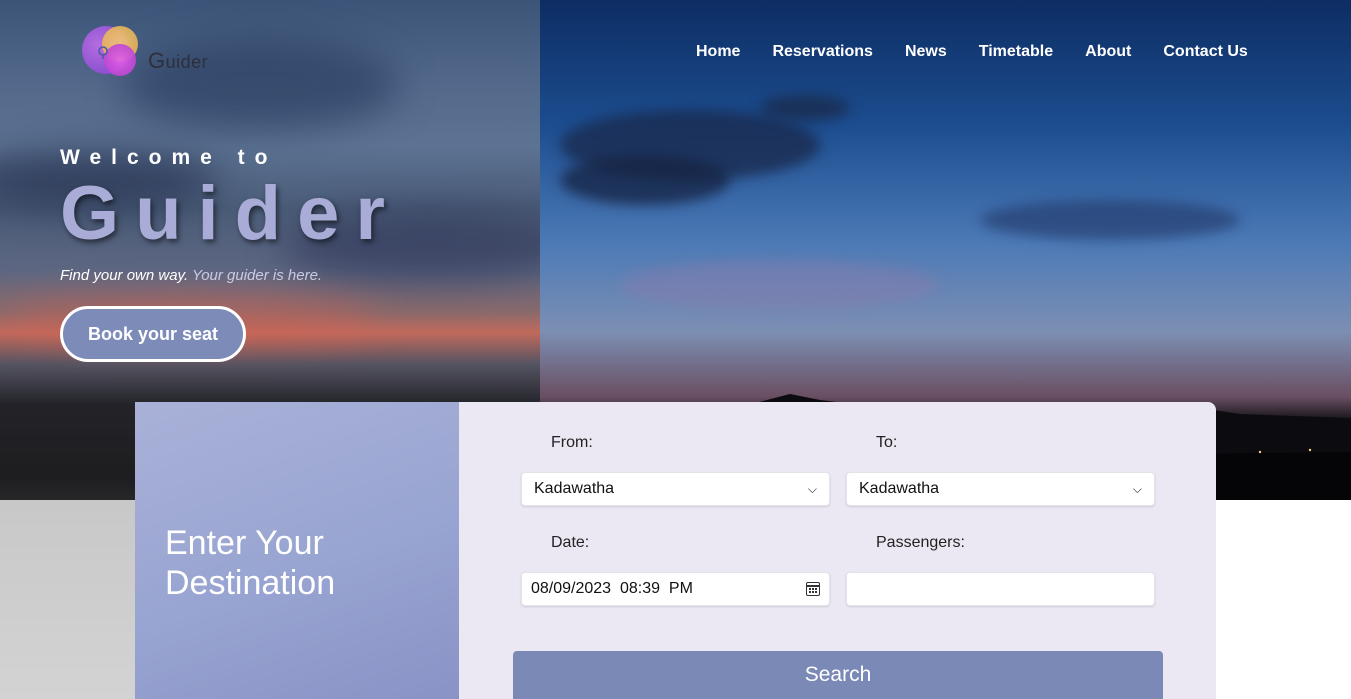 This screenshot has width=1351, height=699. Describe the element at coordinates (1000, 489) in the screenshot. I see `to-select: Kadawatha ⌵` at that location.